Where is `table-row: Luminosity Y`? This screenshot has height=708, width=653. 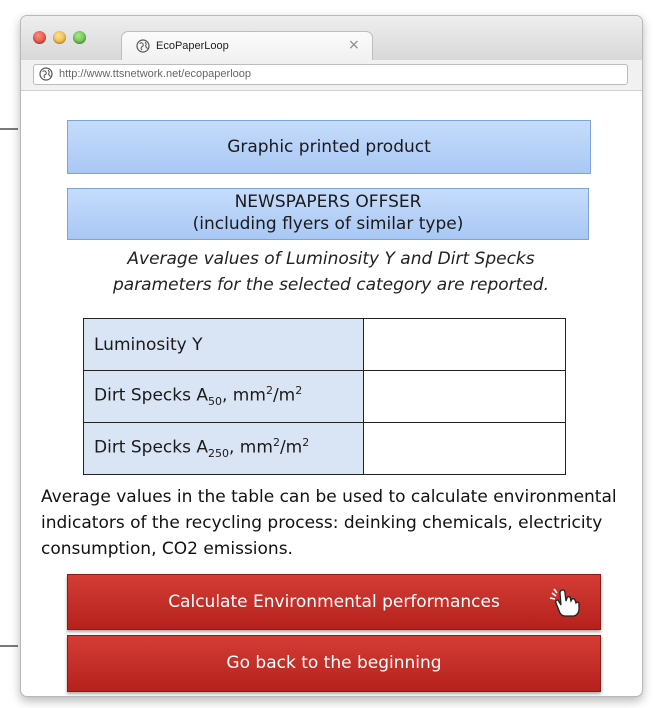
table-row: Luminosity Y is located at coordinates (324, 344).